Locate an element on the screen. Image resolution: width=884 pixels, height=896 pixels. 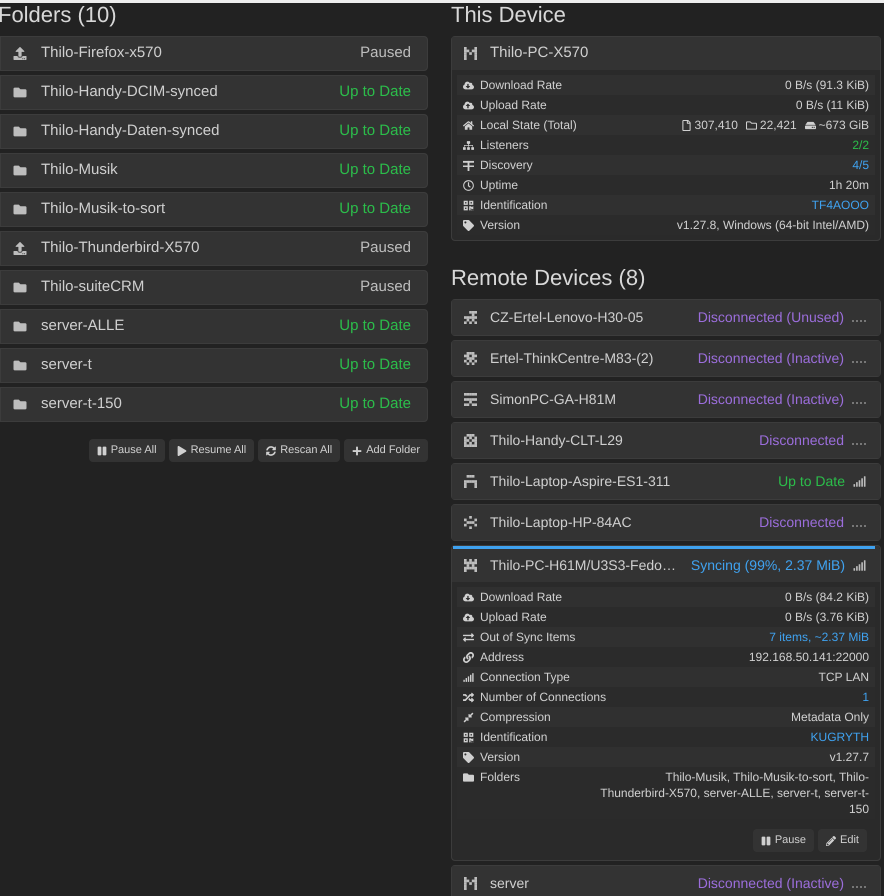
folder-name: Thilo-Firefox-x570 is located at coordinates (101, 53).